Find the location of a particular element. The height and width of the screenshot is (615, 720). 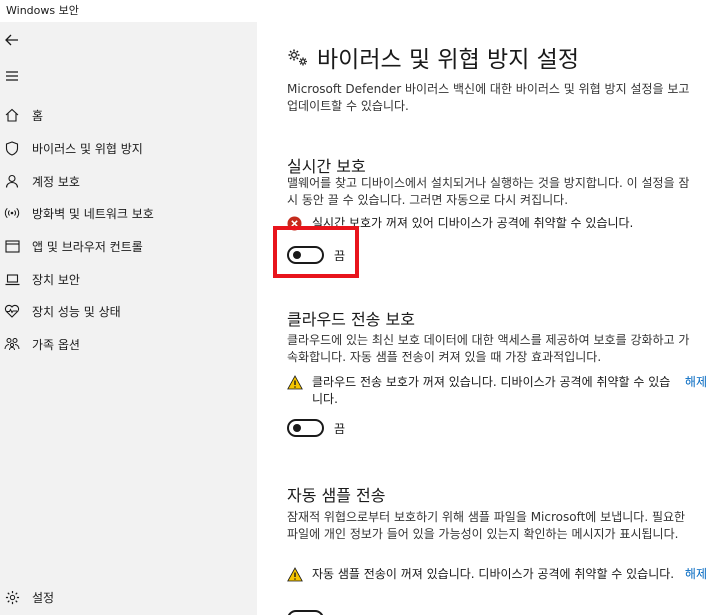

sidebar-item-firewall: 방화벽 및 네트워크 보호 is located at coordinates (128, 213).